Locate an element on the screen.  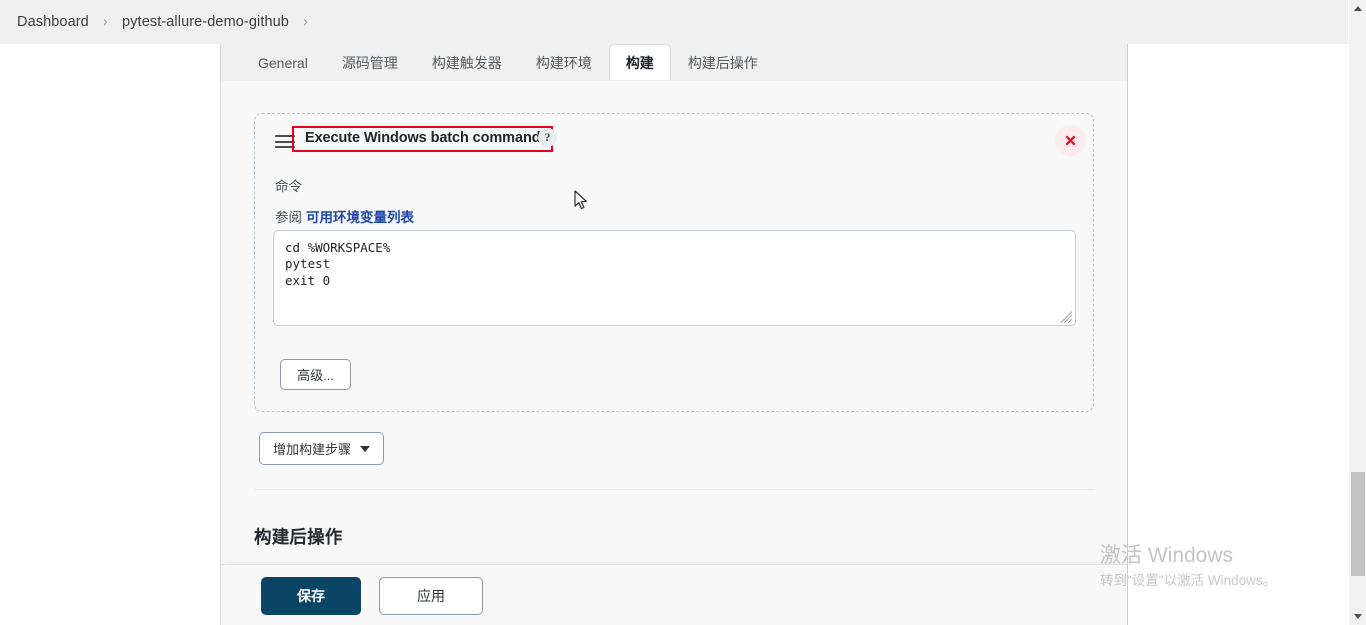
scrollbar-thumb is located at coordinates (1358, 524).